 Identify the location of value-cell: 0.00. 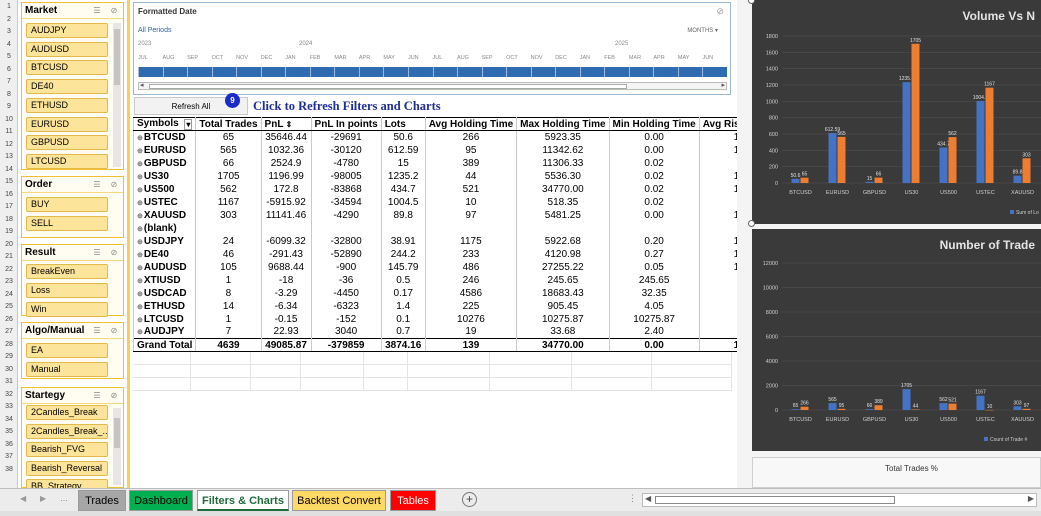
(654, 150).